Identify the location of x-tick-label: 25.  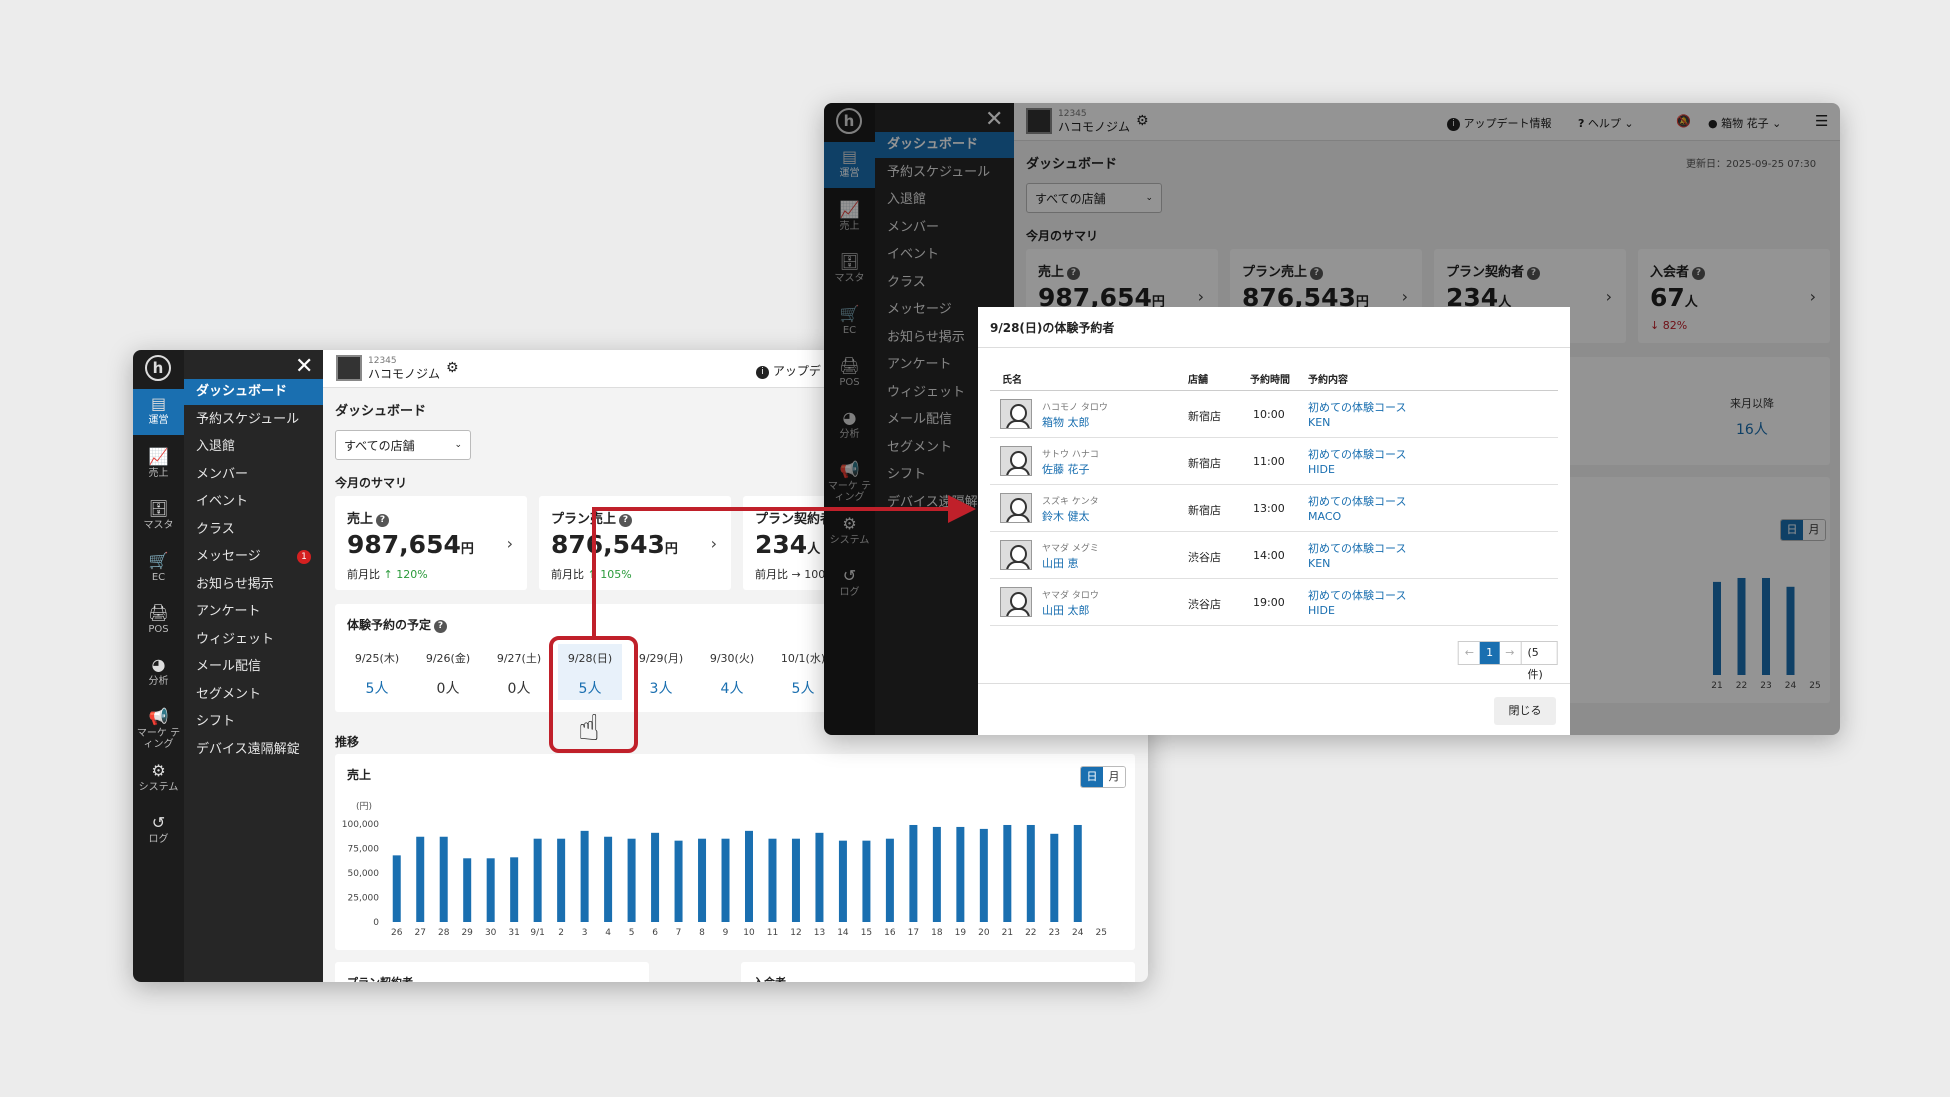
(1101, 933).